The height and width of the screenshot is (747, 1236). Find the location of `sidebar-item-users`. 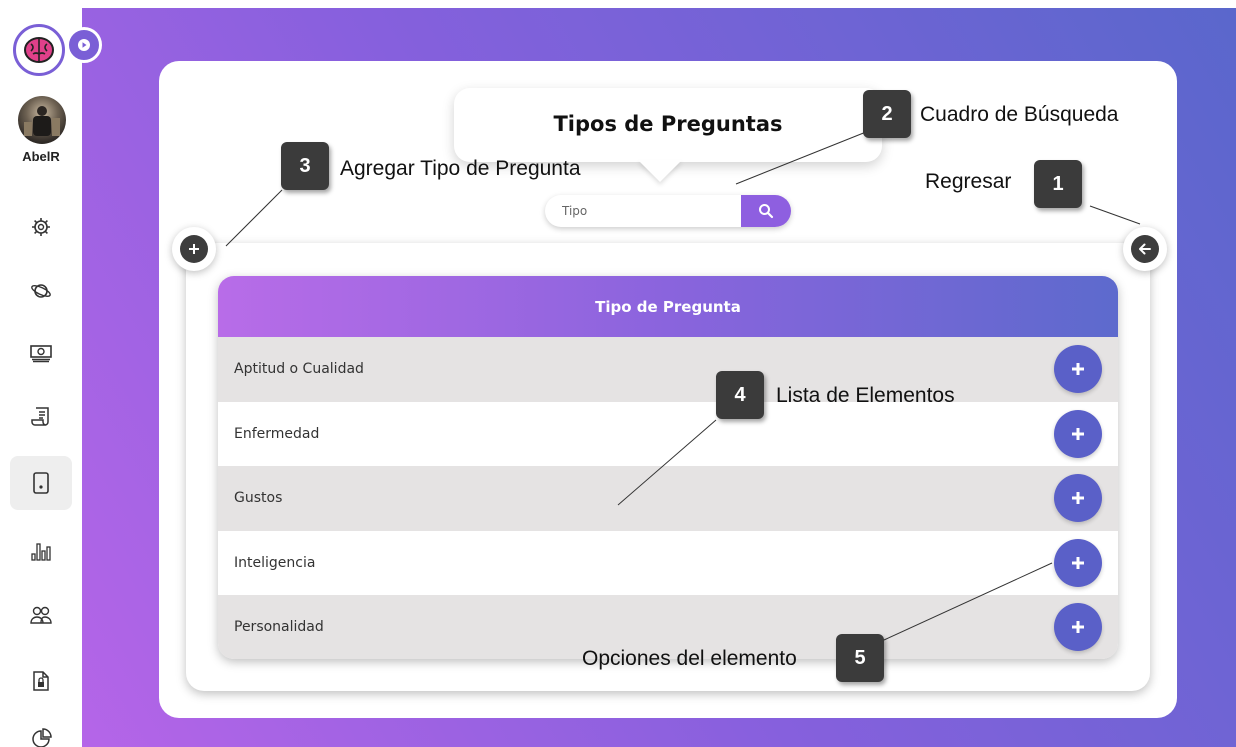

sidebar-item-users is located at coordinates (41, 615).